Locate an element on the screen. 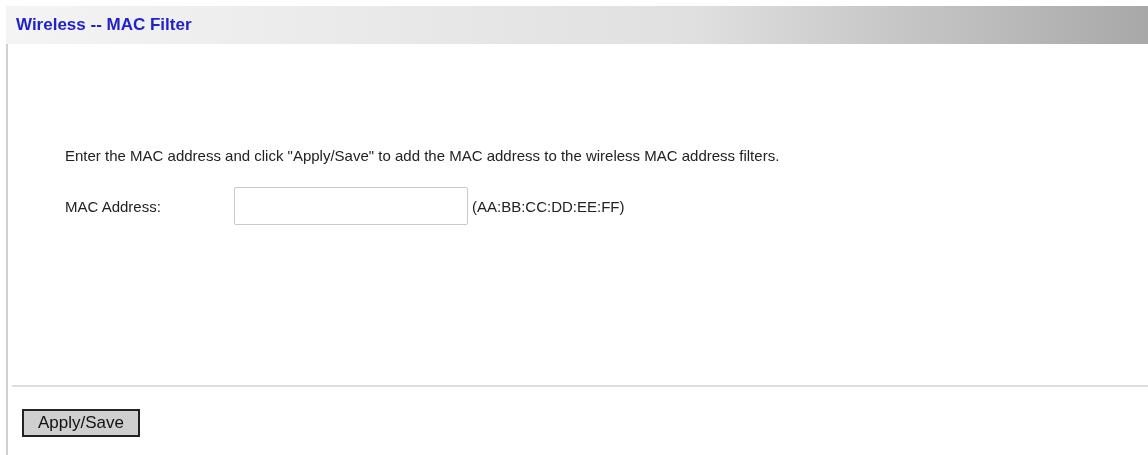 The width and height of the screenshot is (1148, 455). page-title: Wireless -- MAC Filter is located at coordinates (104, 25).